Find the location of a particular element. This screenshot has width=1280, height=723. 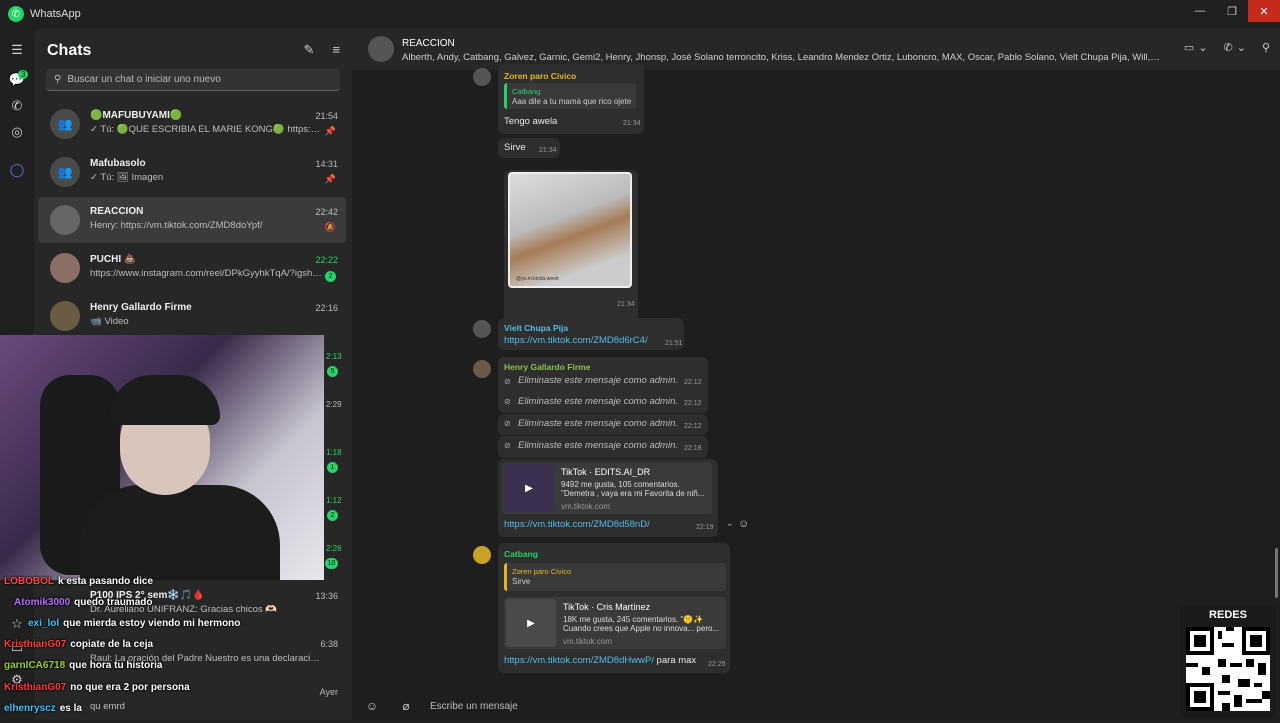

voice-call-button: ✆ ⌄ is located at coordinates (1235, 47).